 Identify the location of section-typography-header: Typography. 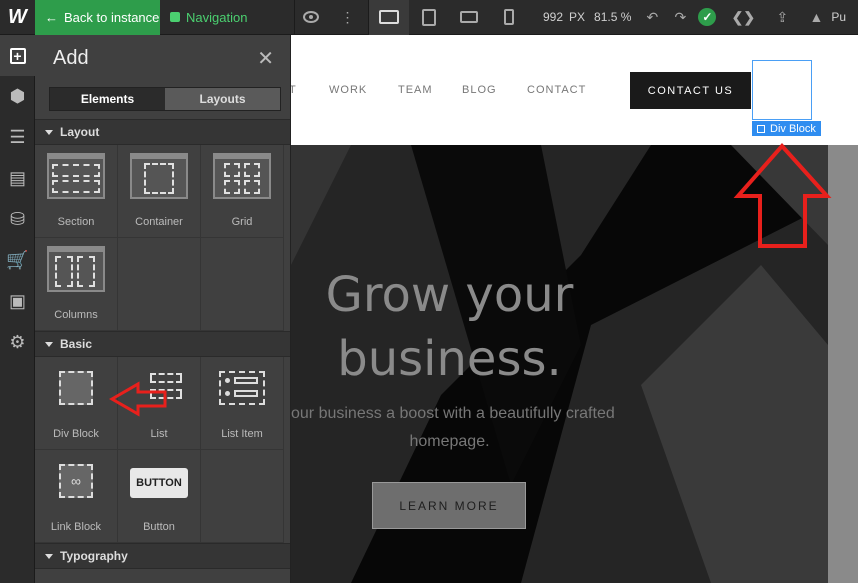
(162, 556).